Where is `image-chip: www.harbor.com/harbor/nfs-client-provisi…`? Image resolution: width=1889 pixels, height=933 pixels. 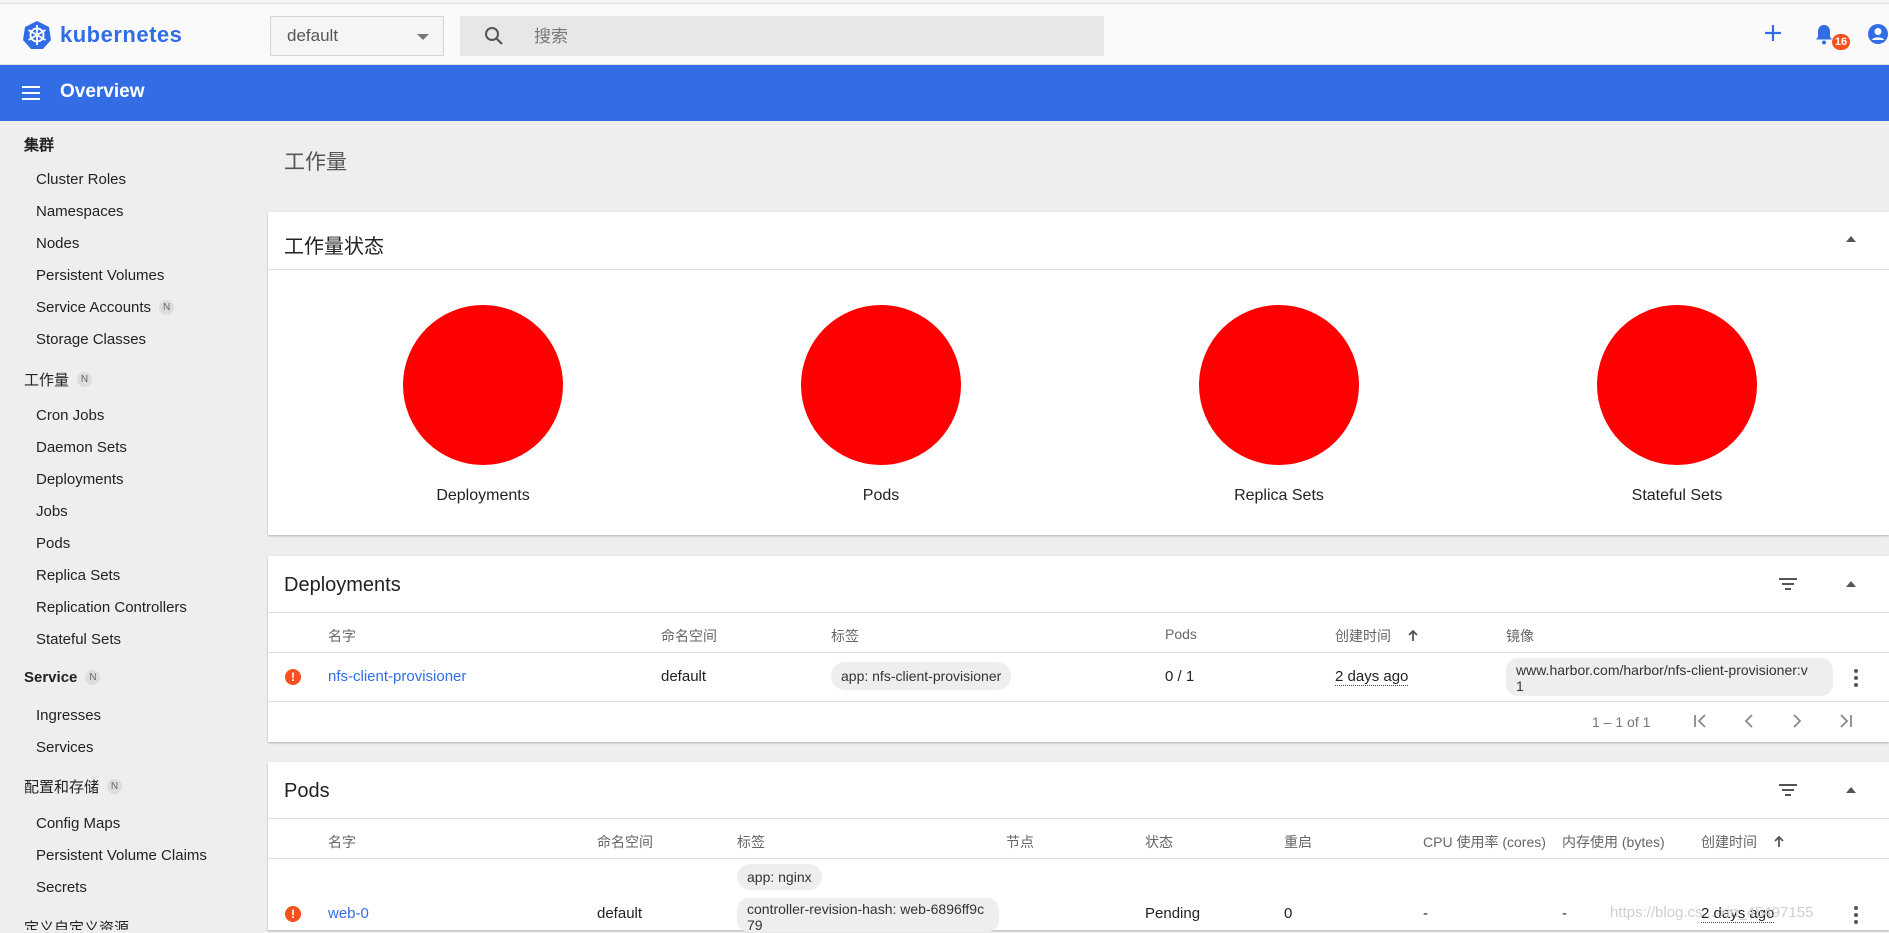
image-chip: www.harbor.com/harbor/nfs-client-provisi… is located at coordinates (1669, 677).